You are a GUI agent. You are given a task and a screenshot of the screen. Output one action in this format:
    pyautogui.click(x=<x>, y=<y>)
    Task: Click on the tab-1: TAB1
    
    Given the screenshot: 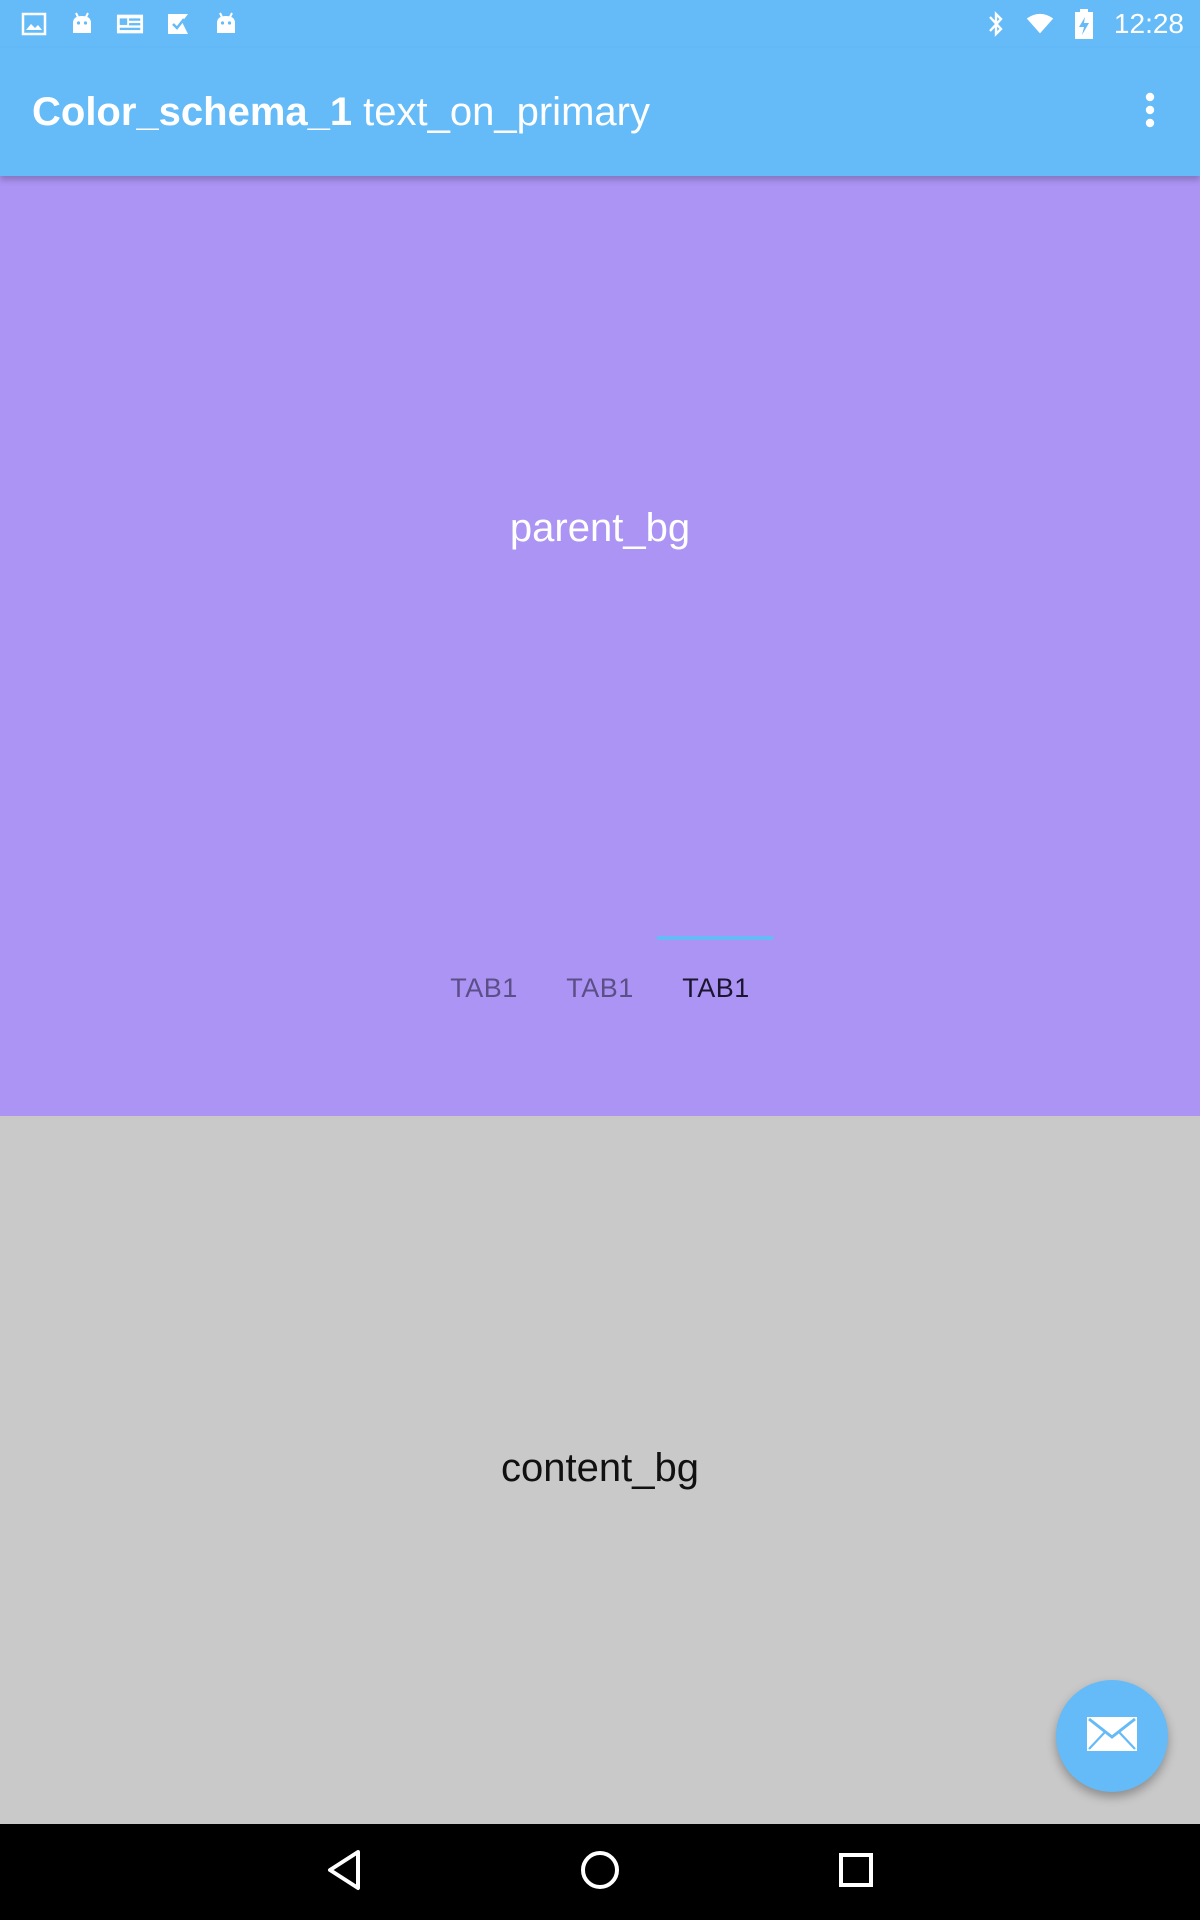 What is the action you would take?
    pyautogui.click(x=484, y=988)
    